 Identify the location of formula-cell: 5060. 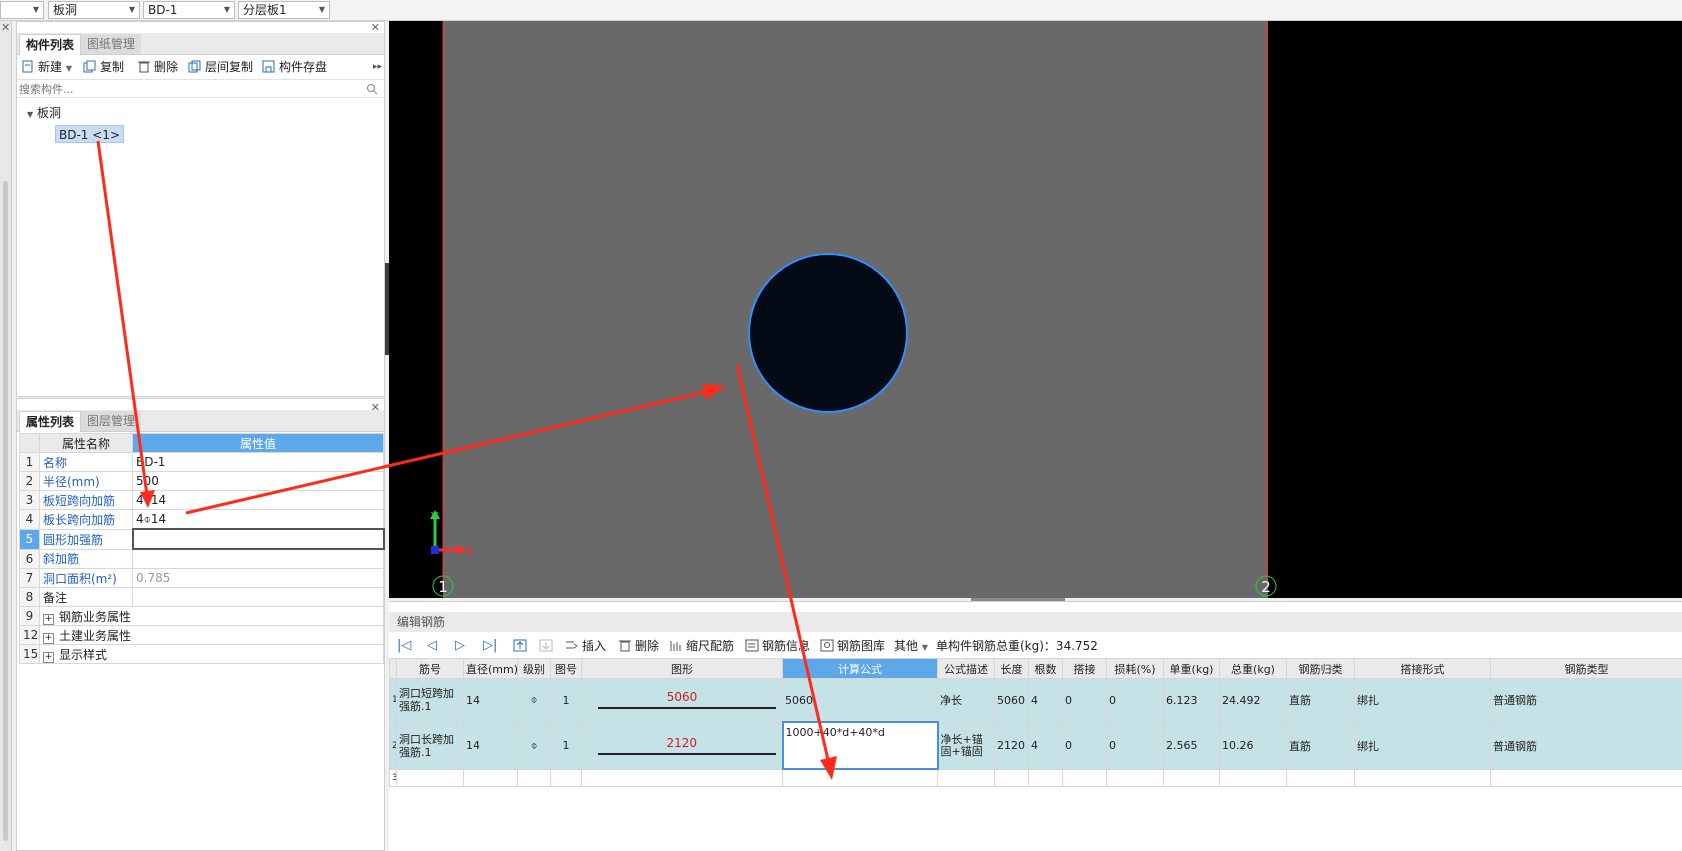
(860, 700).